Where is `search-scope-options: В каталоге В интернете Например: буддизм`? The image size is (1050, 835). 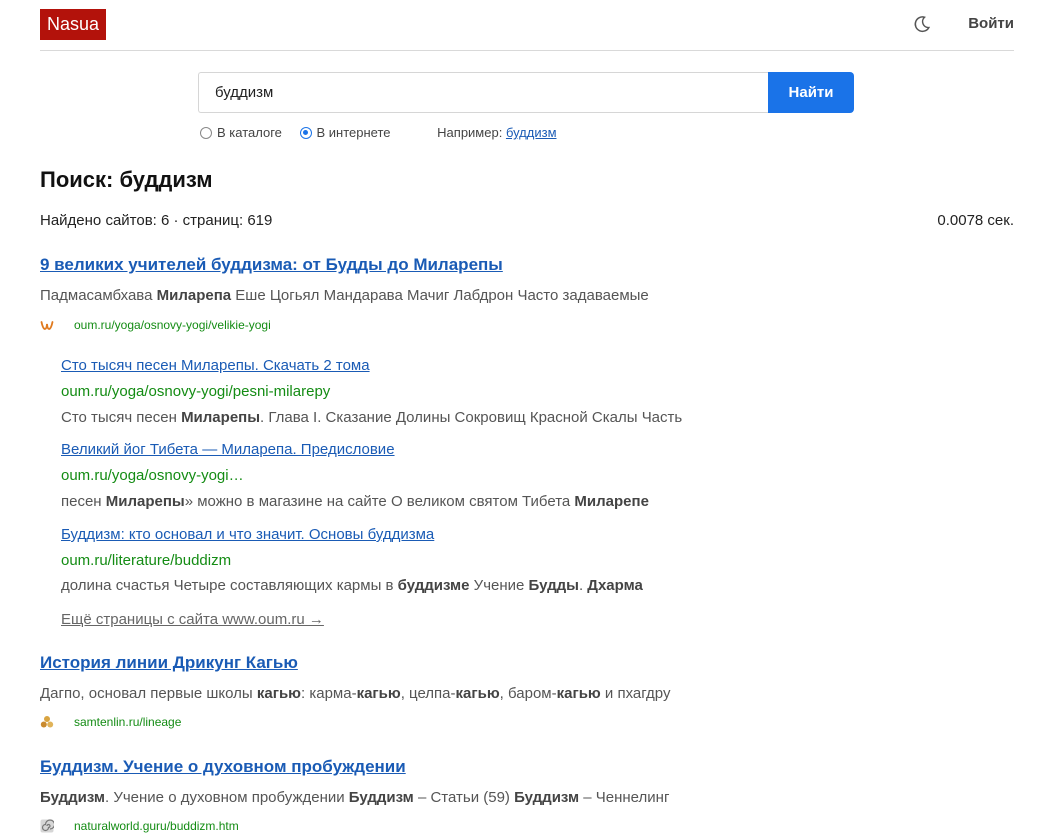
search-scope-options: В каталоге В интернете Например: буддизм is located at coordinates (378, 133).